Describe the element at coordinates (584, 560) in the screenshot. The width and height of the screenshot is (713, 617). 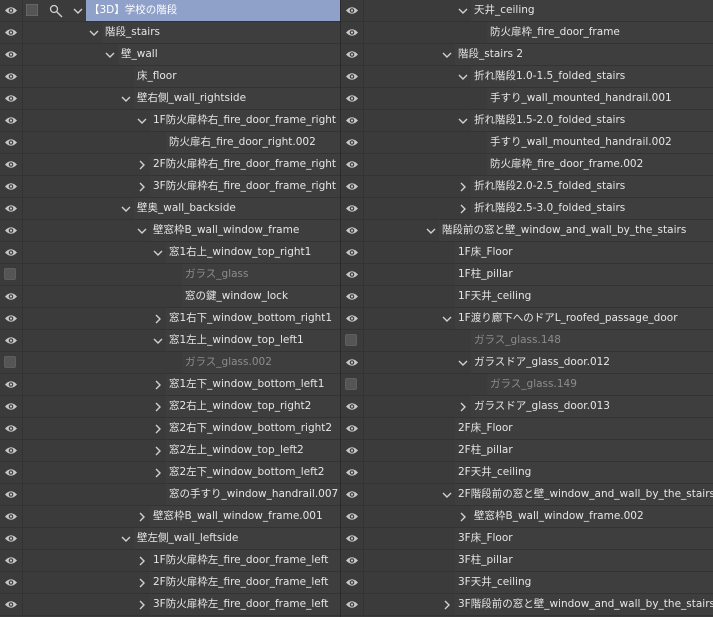
I see `layer-name: 3F柱_pillar` at that location.